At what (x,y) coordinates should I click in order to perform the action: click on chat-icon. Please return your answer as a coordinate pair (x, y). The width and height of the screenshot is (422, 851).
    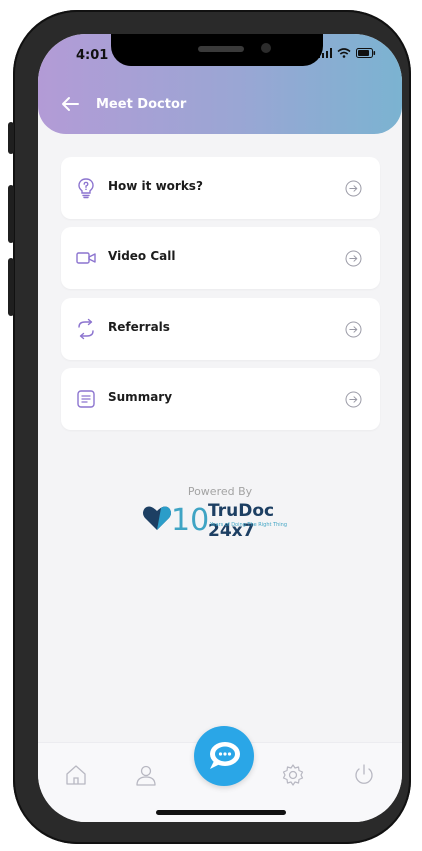
    Looking at the image, I should click on (225, 755).